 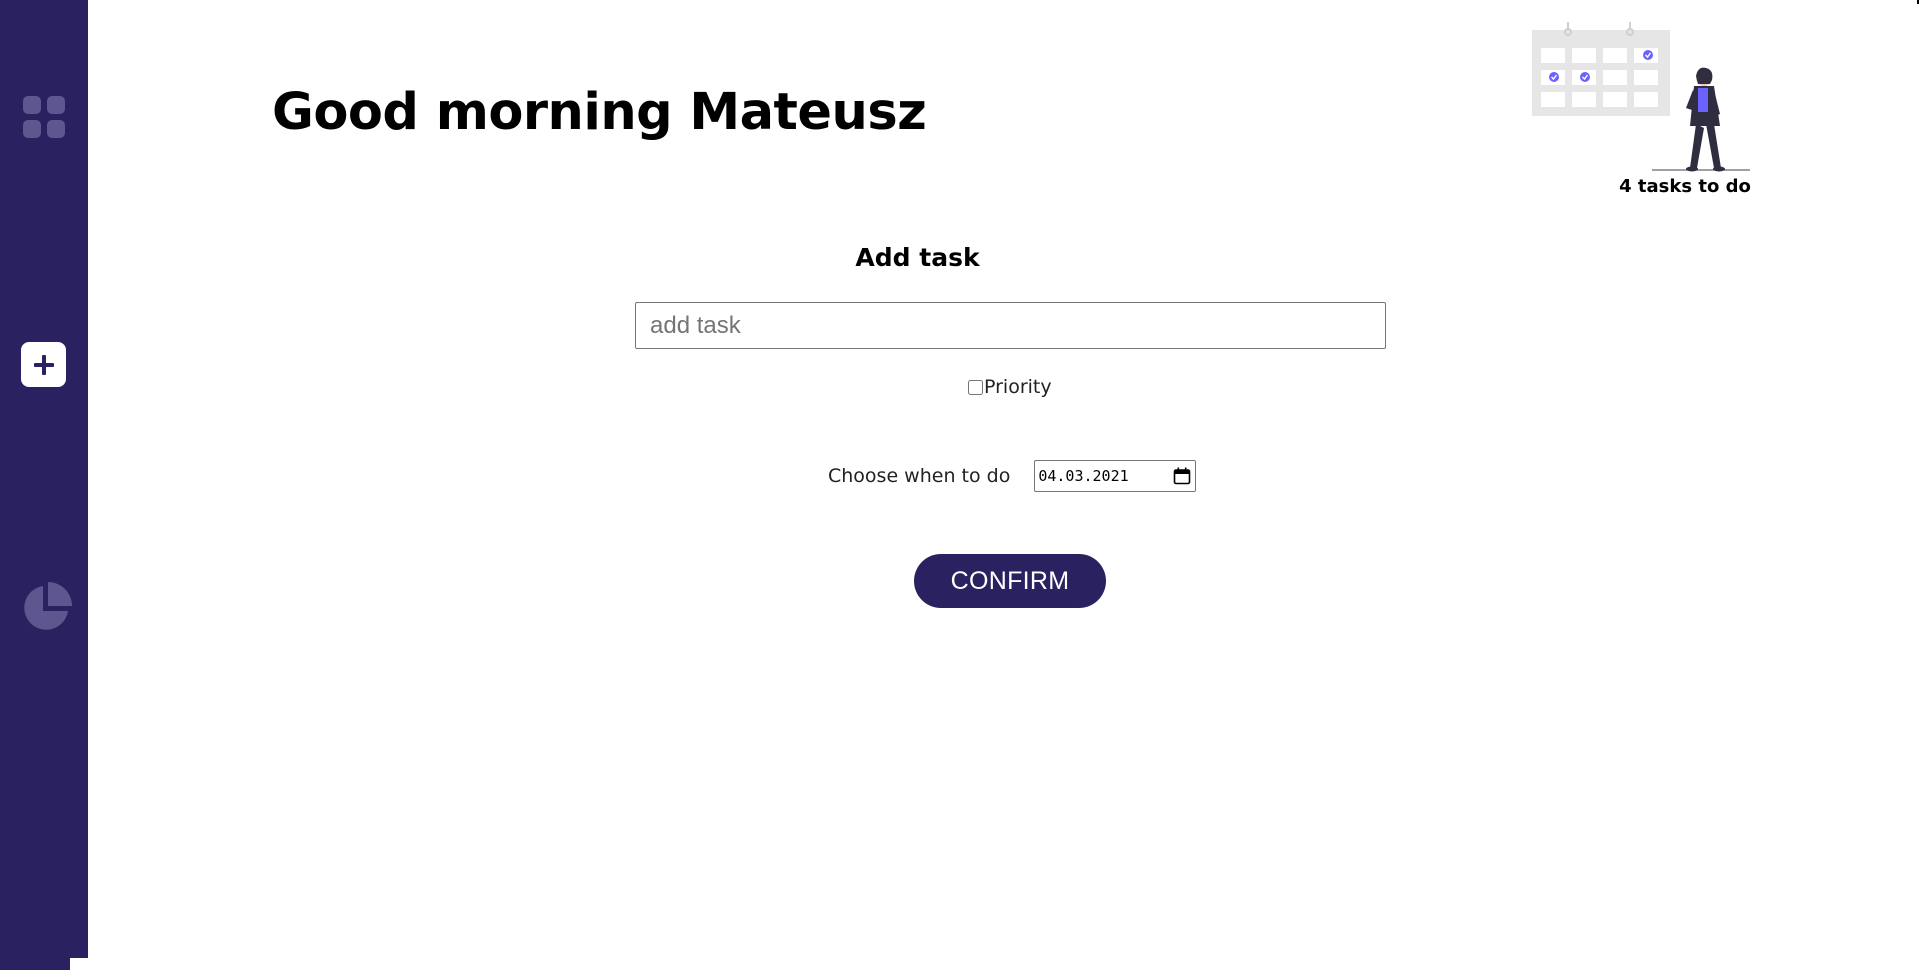 What do you see at coordinates (975, 387) in the screenshot?
I see `priority-checkbox` at bounding box center [975, 387].